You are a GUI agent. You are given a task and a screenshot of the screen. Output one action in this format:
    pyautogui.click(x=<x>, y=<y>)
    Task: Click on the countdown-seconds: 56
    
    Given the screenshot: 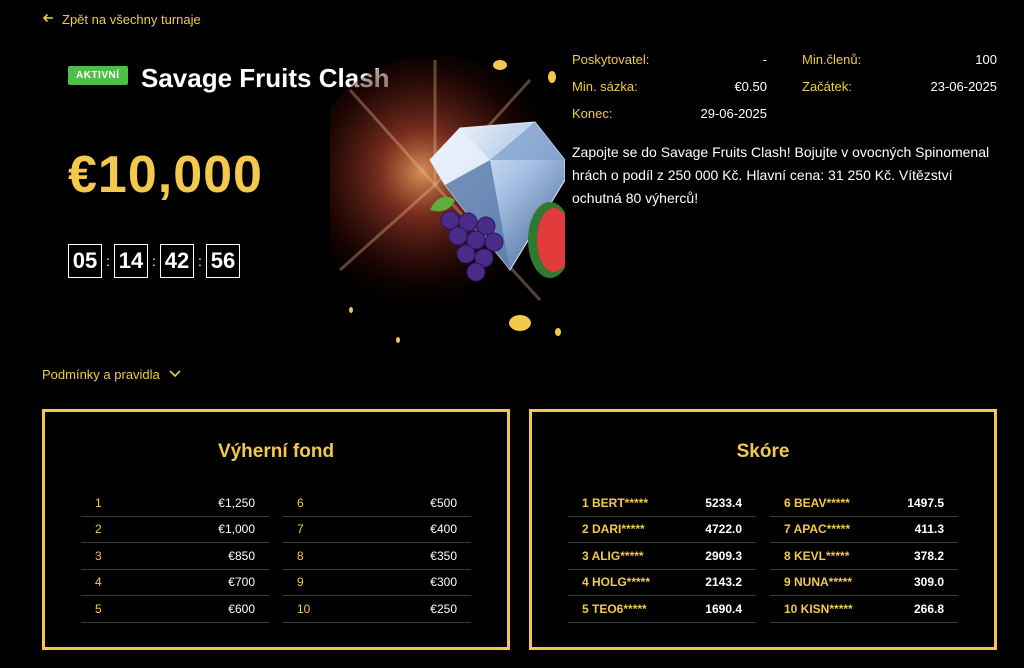 What is the action you would take?
    pyautogui.click(x=223, y=261)
    